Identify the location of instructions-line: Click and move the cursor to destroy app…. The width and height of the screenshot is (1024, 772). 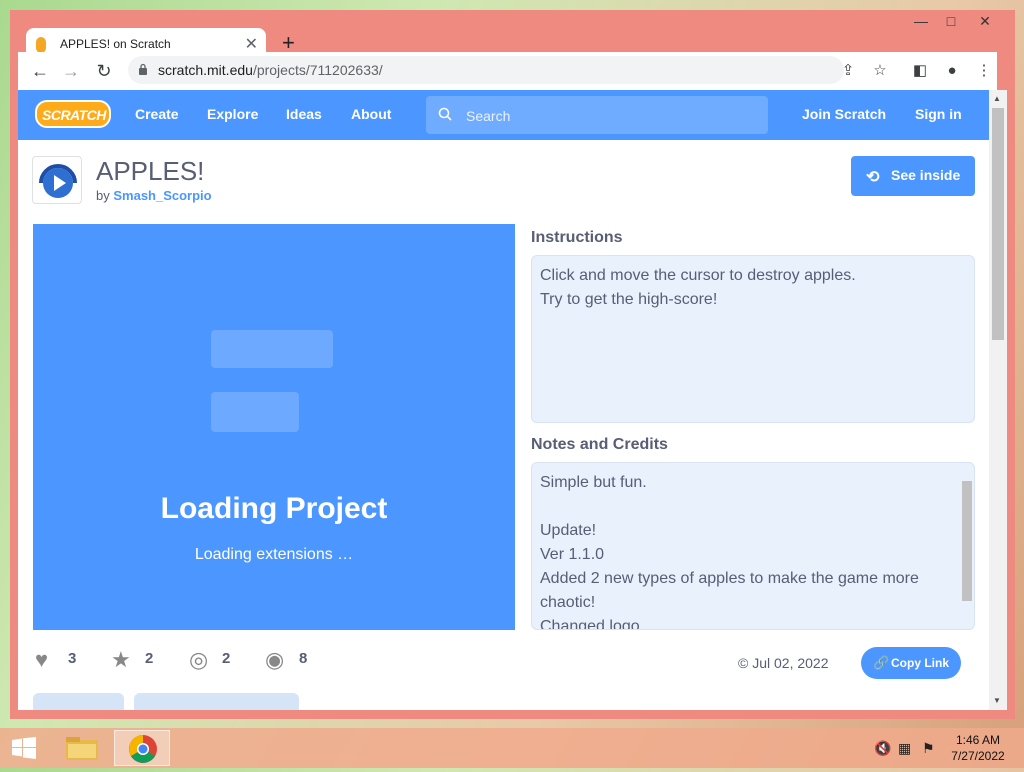
(698, 275).